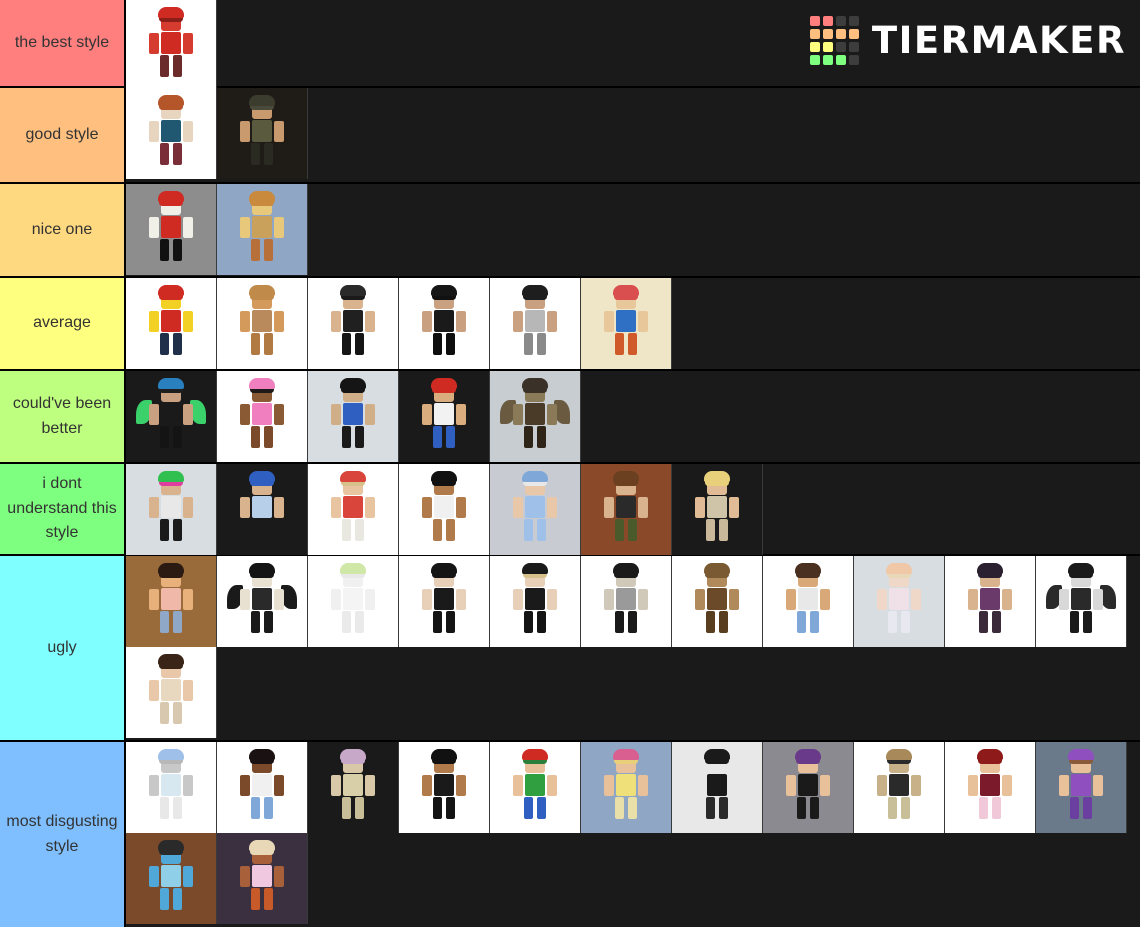  I want to click on blue-tiger-furry-scene-avatar, so click(171, 878).